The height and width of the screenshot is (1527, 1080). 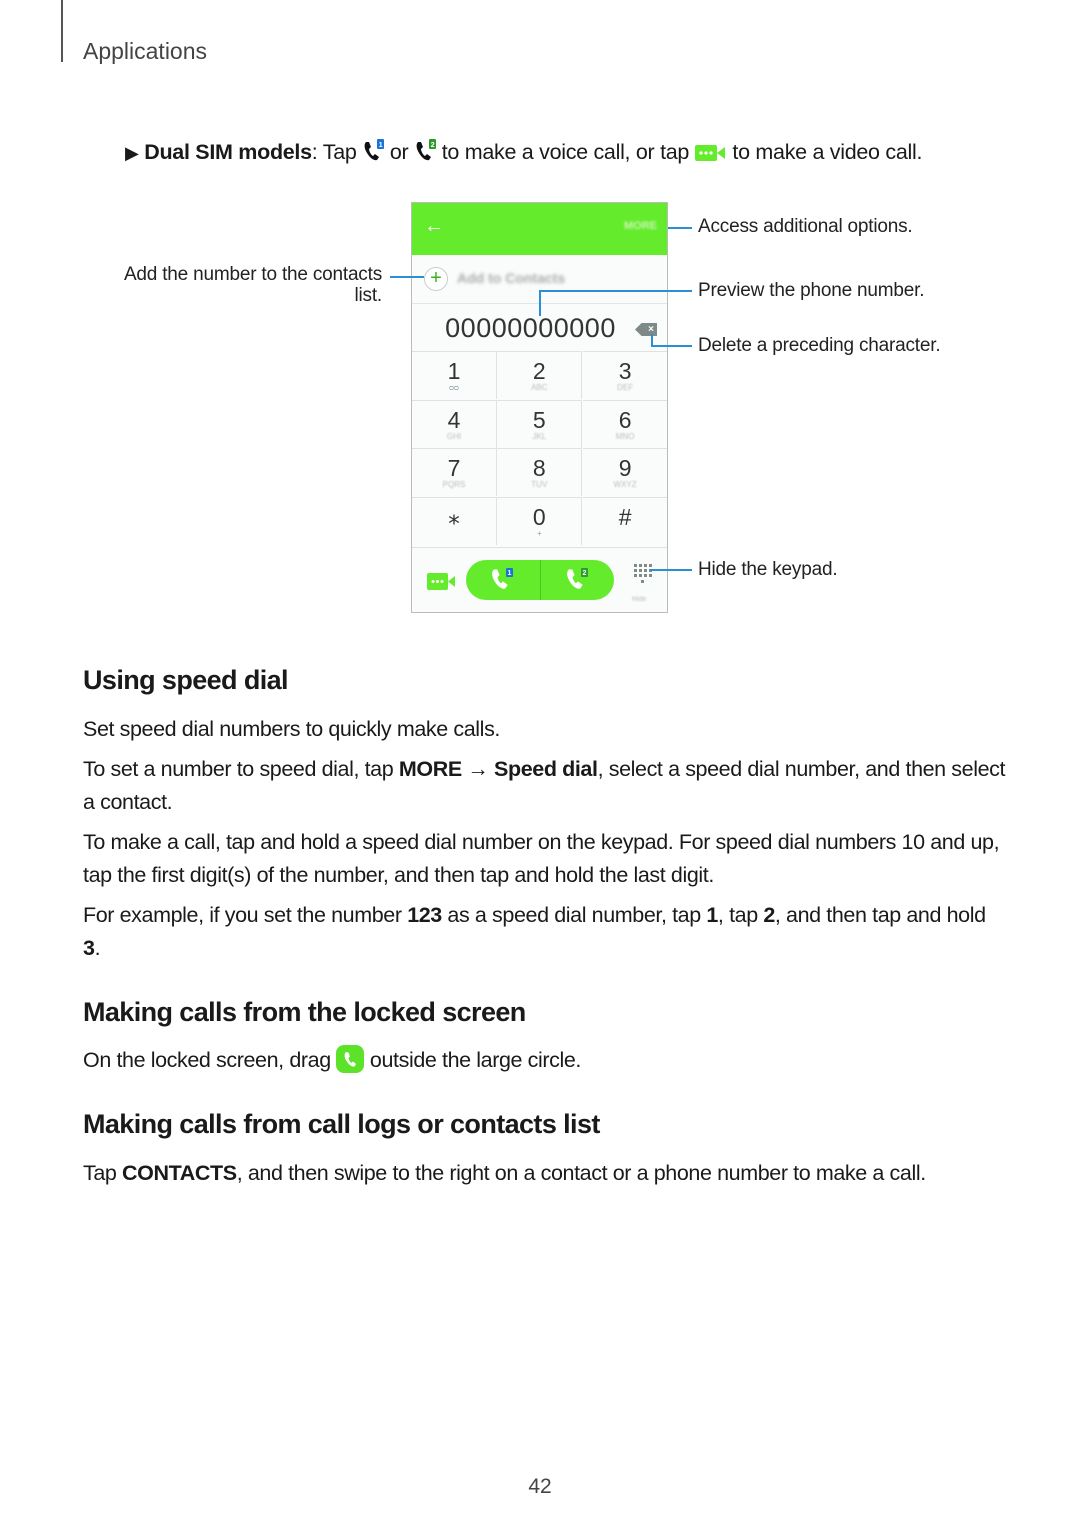 I want to click on key-4: 4 GHI, so click(x=454, y=423).